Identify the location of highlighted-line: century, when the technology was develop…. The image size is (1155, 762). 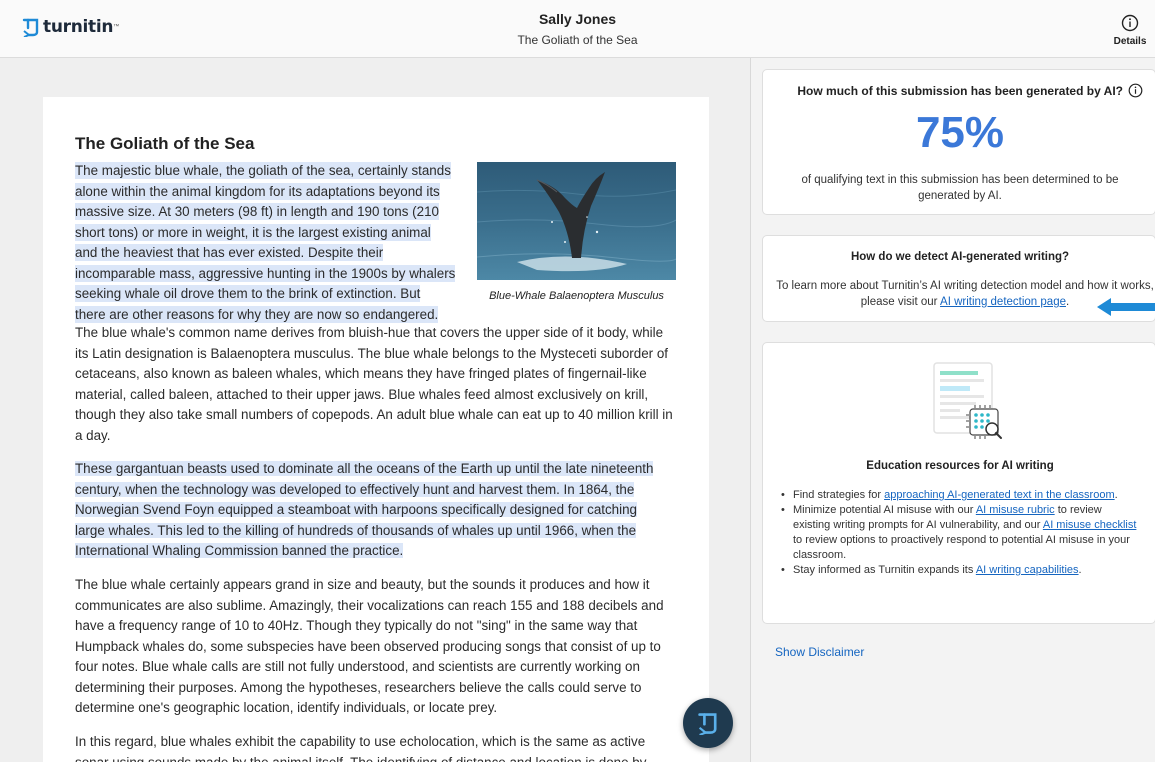
(355, 489).